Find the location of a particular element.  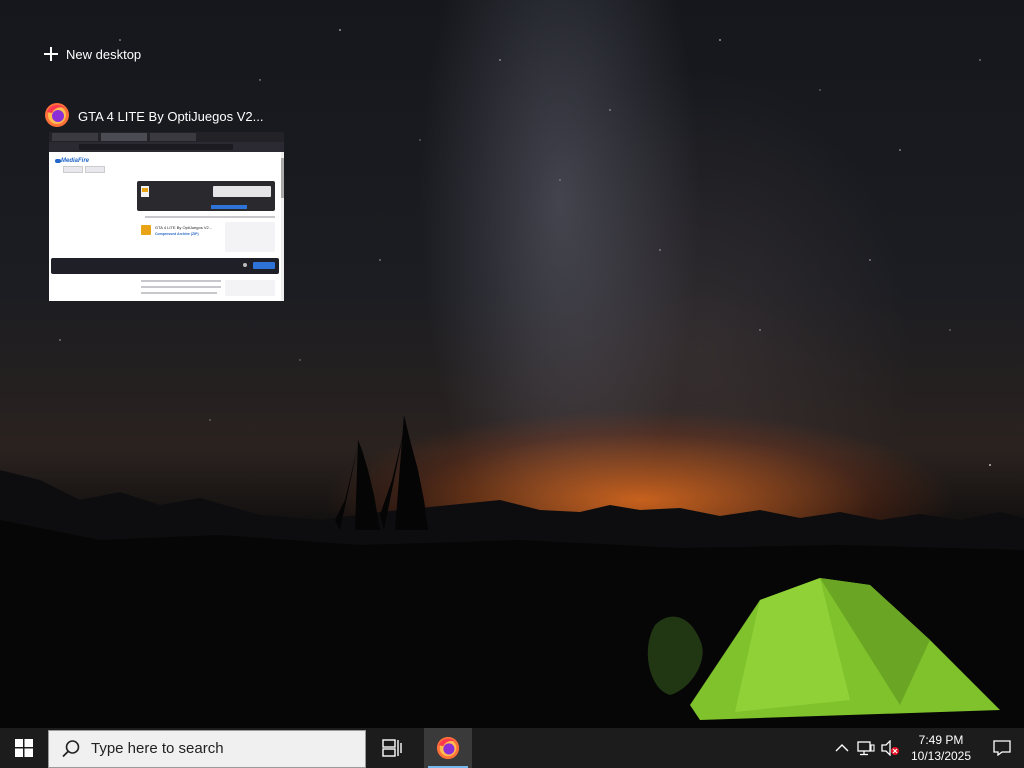

clock-date: 10/13/2025 is located at coordinates (941, 756).